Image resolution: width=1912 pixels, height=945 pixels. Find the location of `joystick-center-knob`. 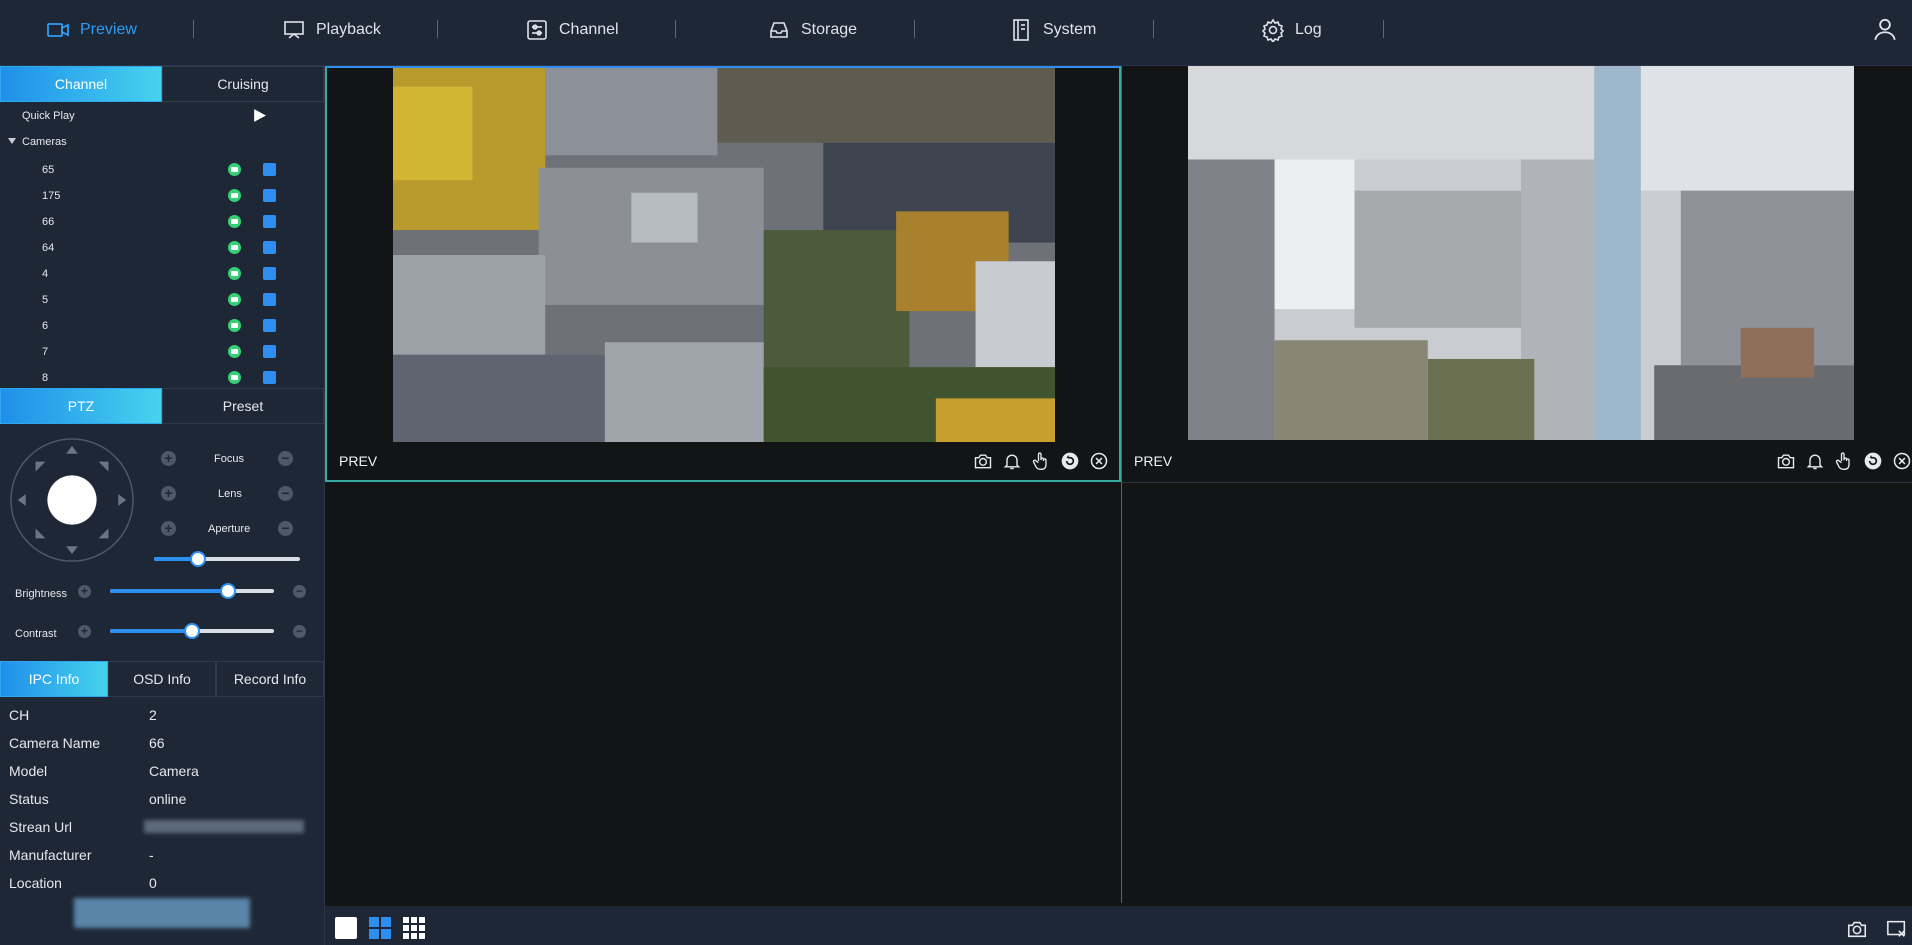

joystick-center-knob is located at coordinates (72, 500).